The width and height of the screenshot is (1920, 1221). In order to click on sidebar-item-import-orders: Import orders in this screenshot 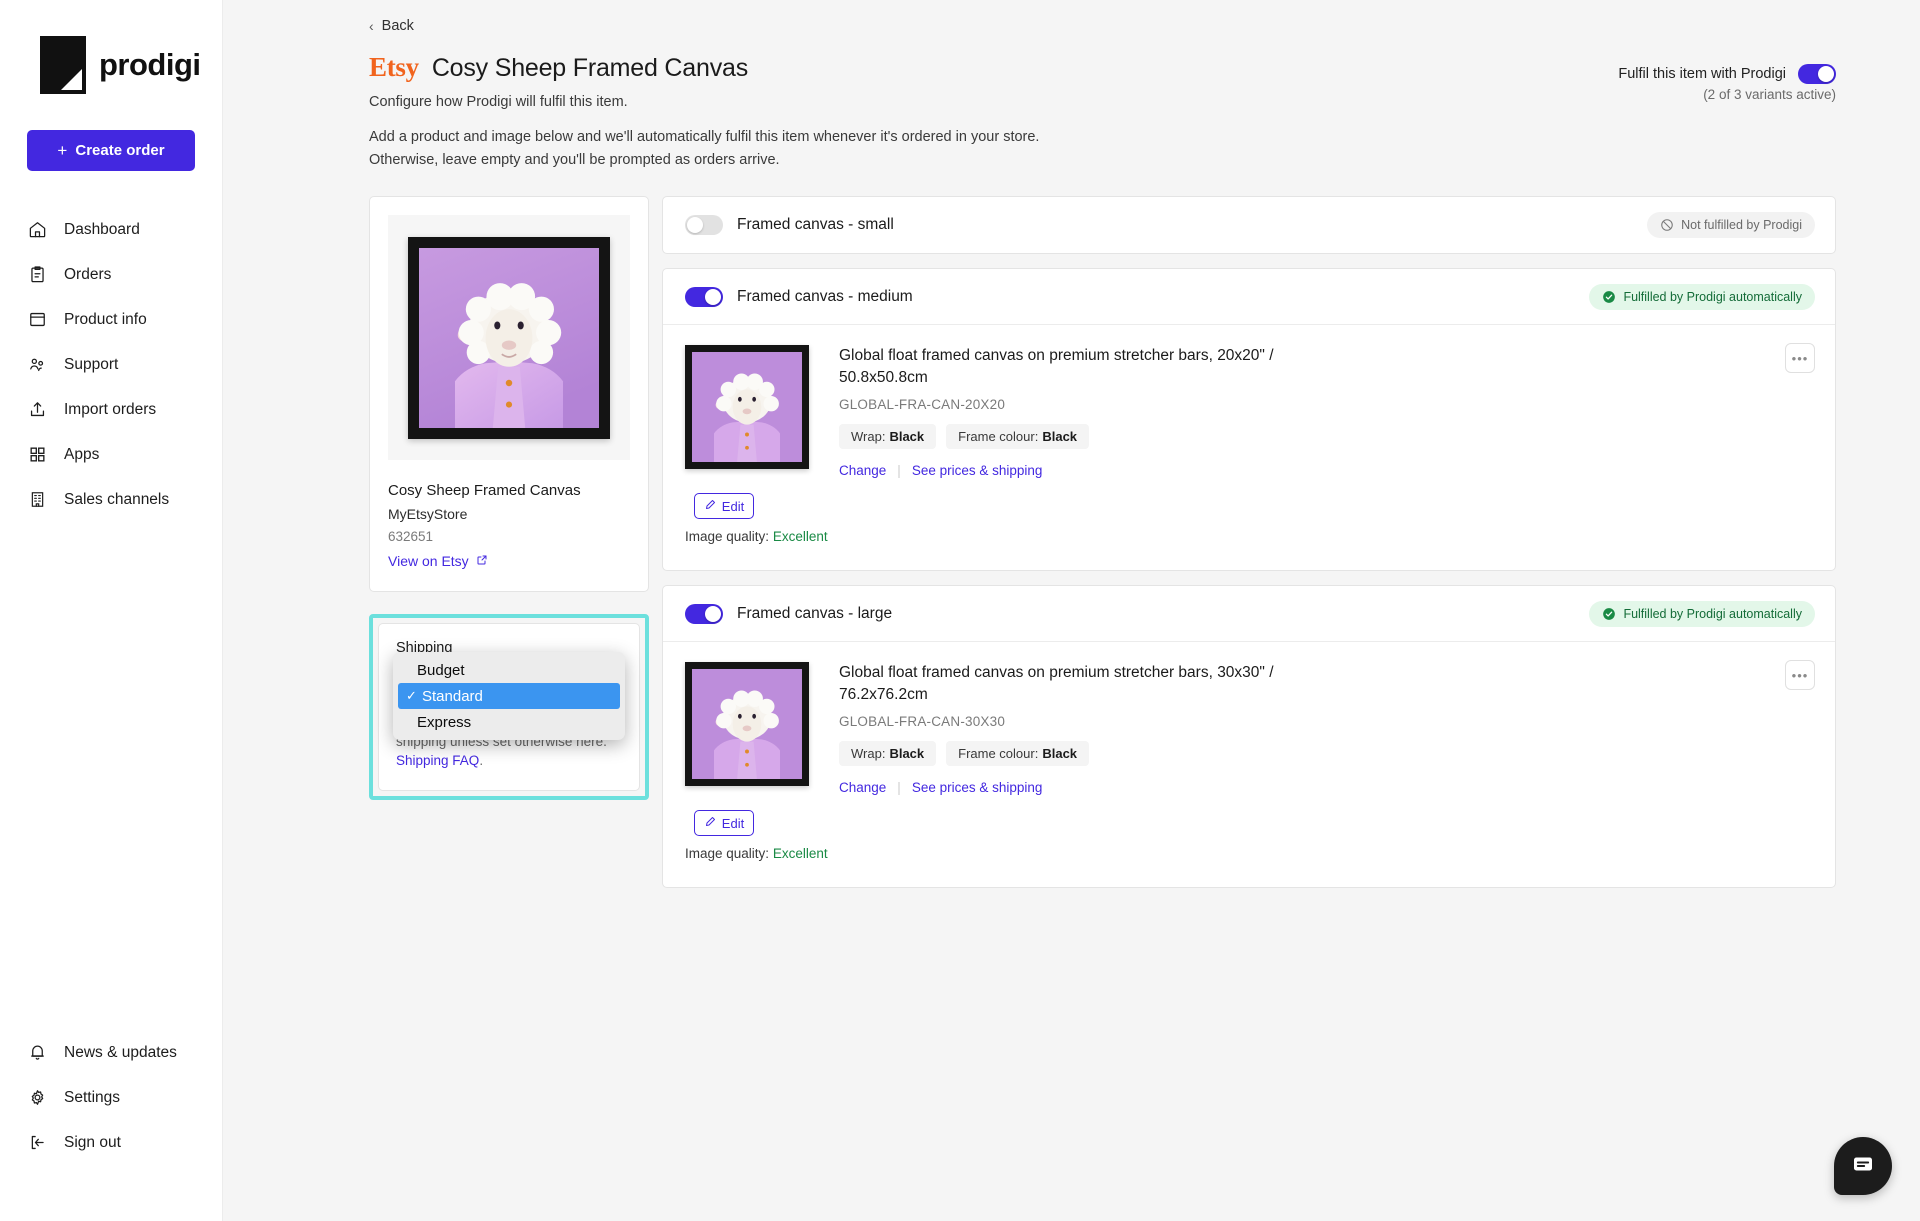, I will do `click(111, 409)`.